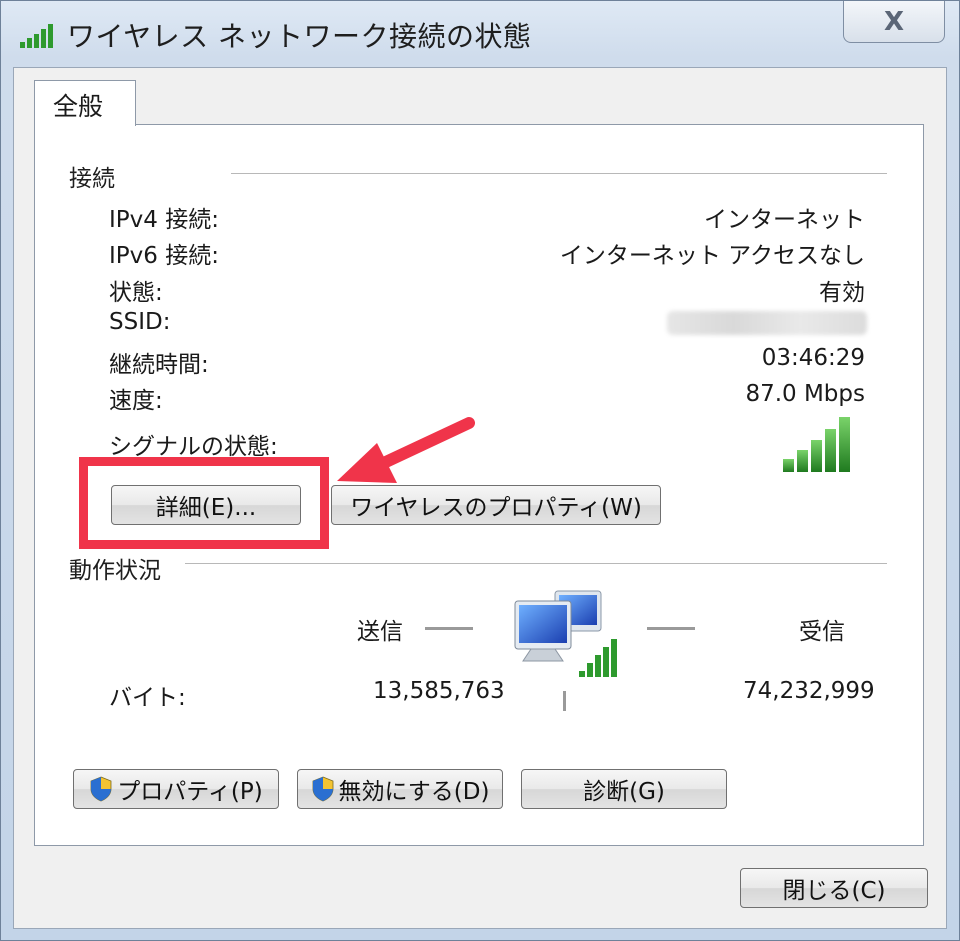 The image size is (960, 941). Describe the element at coordinates (624, 789) in the screenshot. I see `diagnose-button: 診断(G)` at that location.